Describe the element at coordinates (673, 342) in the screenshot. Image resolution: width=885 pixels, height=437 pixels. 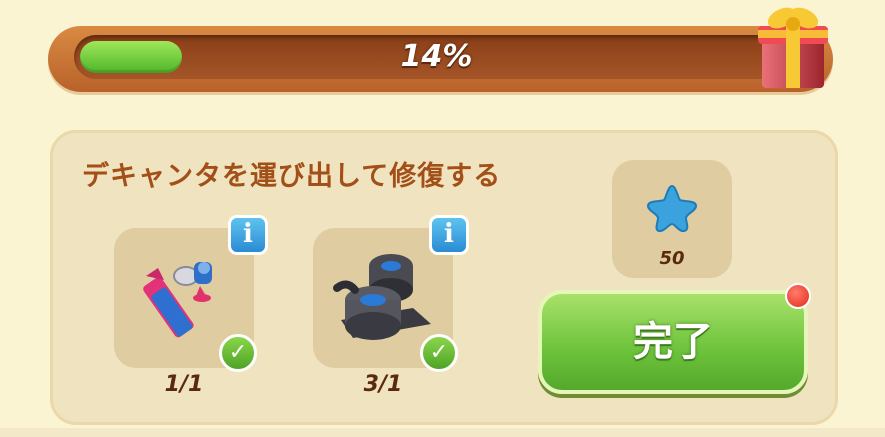
I see `complete-button: 完了` at that location.